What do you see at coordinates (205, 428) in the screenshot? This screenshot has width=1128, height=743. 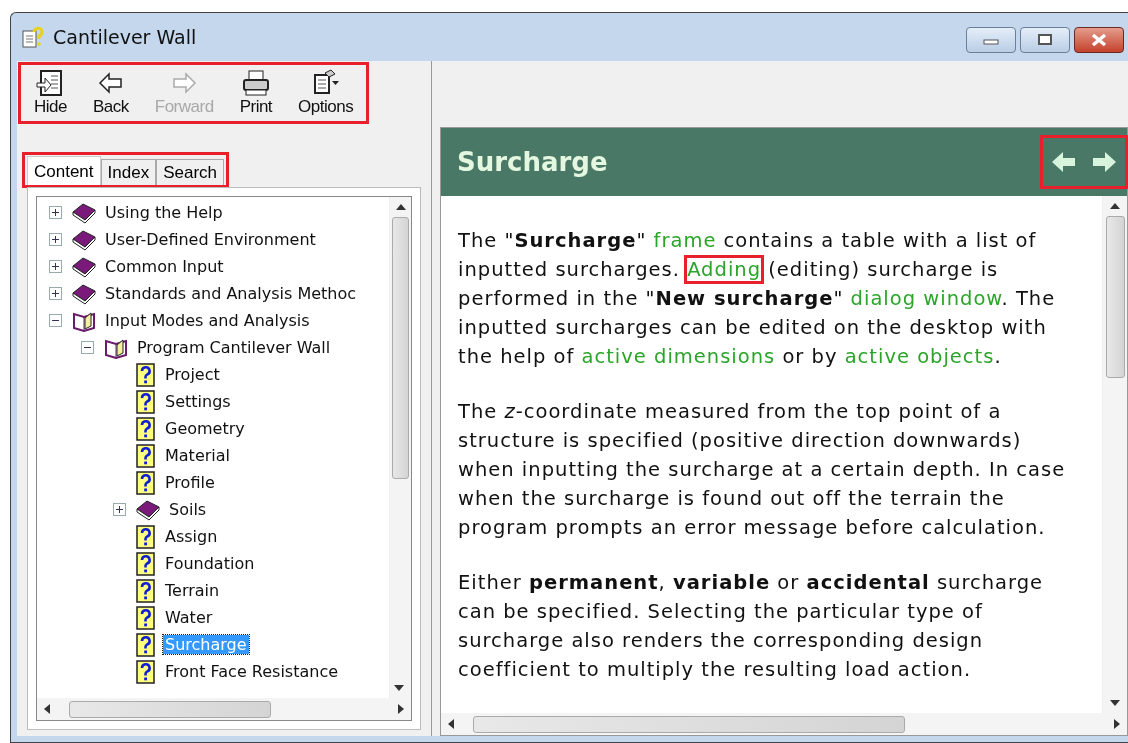 I see `tree-item: Geometry` at bounding box center [205, 428].